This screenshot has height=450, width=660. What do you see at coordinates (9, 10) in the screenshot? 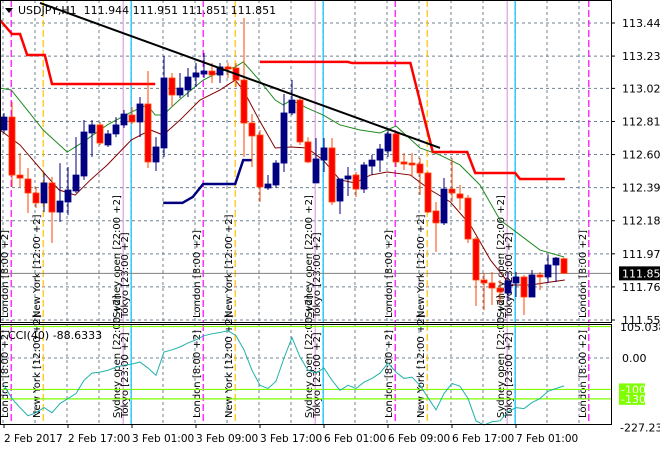
I see `dropdown-triangle-icon` at bounding box center [9, 10].